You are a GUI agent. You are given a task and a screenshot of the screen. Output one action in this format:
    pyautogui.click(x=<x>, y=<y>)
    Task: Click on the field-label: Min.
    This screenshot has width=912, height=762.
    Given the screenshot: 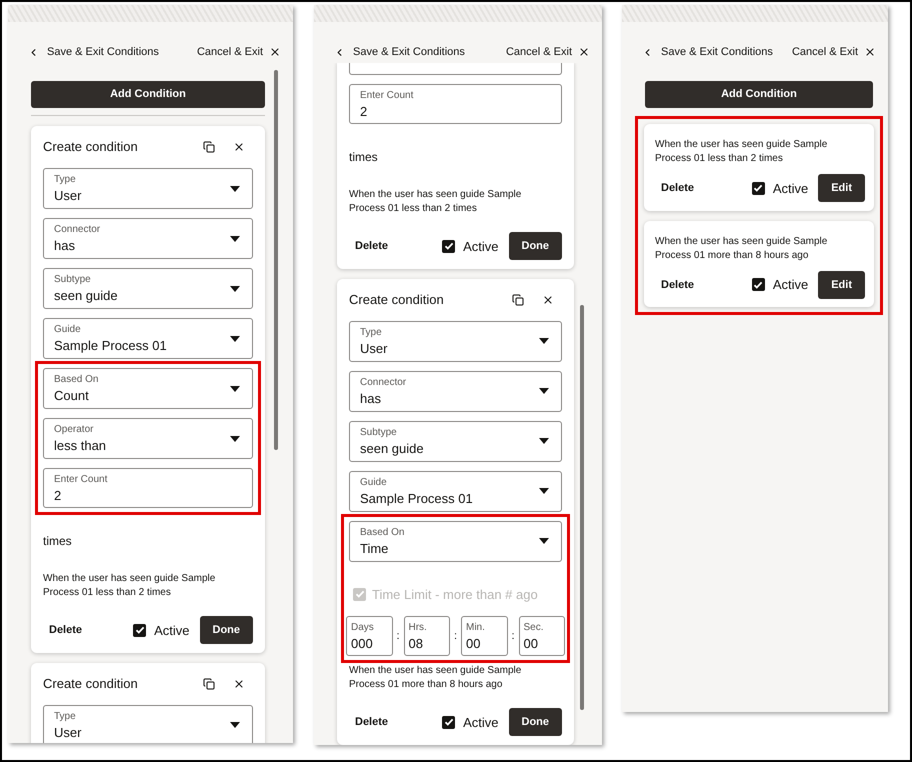 What is the action you would take?
    pyautogui.click(x=476, y=627)
    